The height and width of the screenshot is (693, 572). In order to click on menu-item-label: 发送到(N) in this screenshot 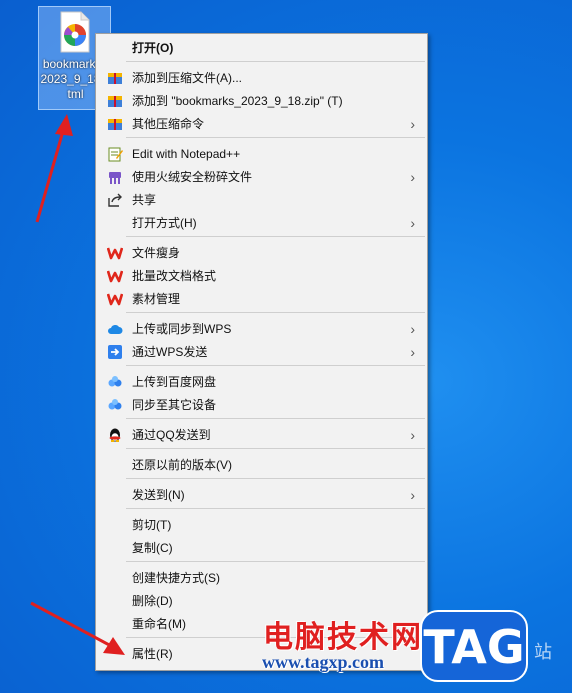, I will do `click(158, 495)`.